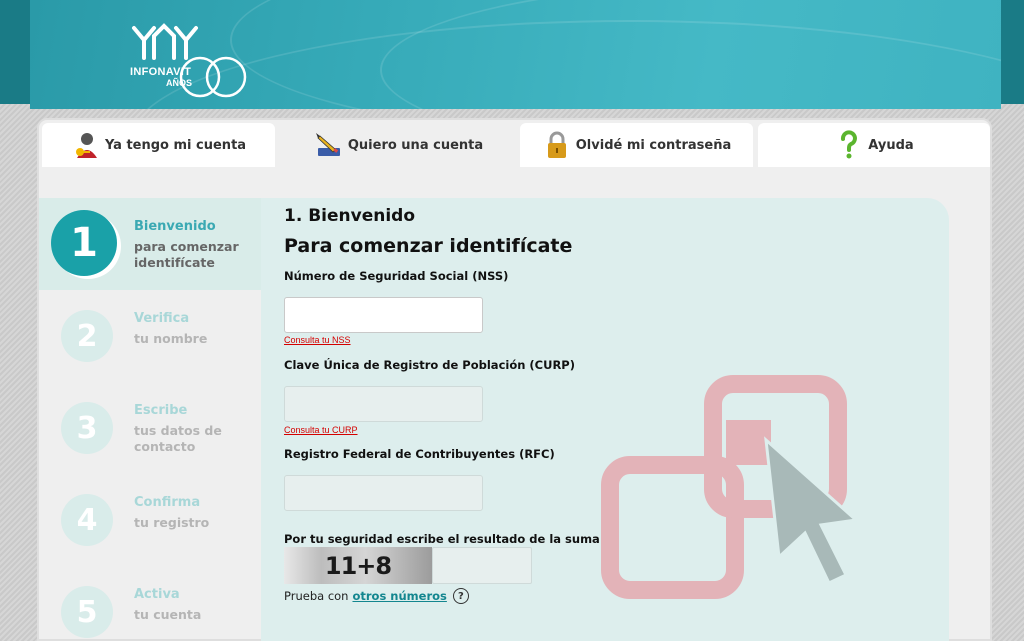 The height and width of the screenshot is (641, 1024). Describe the element at coordinates (150, 603) in the screenshot. I see `step-5: 5 Activa tu cuenta` at that location.